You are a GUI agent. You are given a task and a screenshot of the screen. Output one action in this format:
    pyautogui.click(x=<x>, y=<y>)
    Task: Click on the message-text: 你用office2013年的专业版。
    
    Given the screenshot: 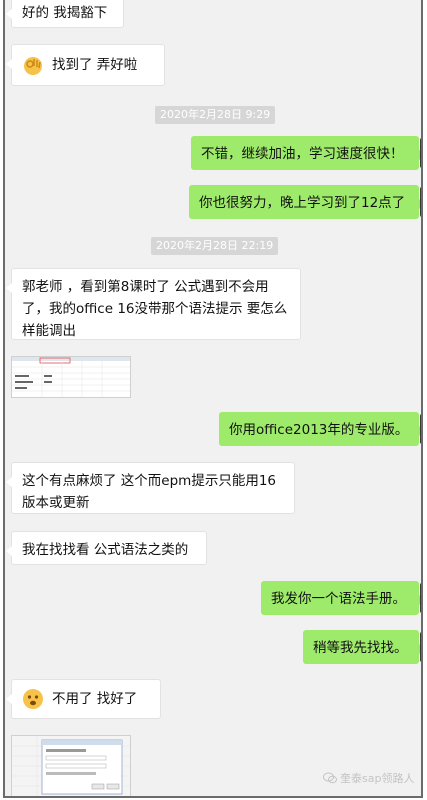 What is the action you would take?
    pyautogui.click(x=319, y=430)
    